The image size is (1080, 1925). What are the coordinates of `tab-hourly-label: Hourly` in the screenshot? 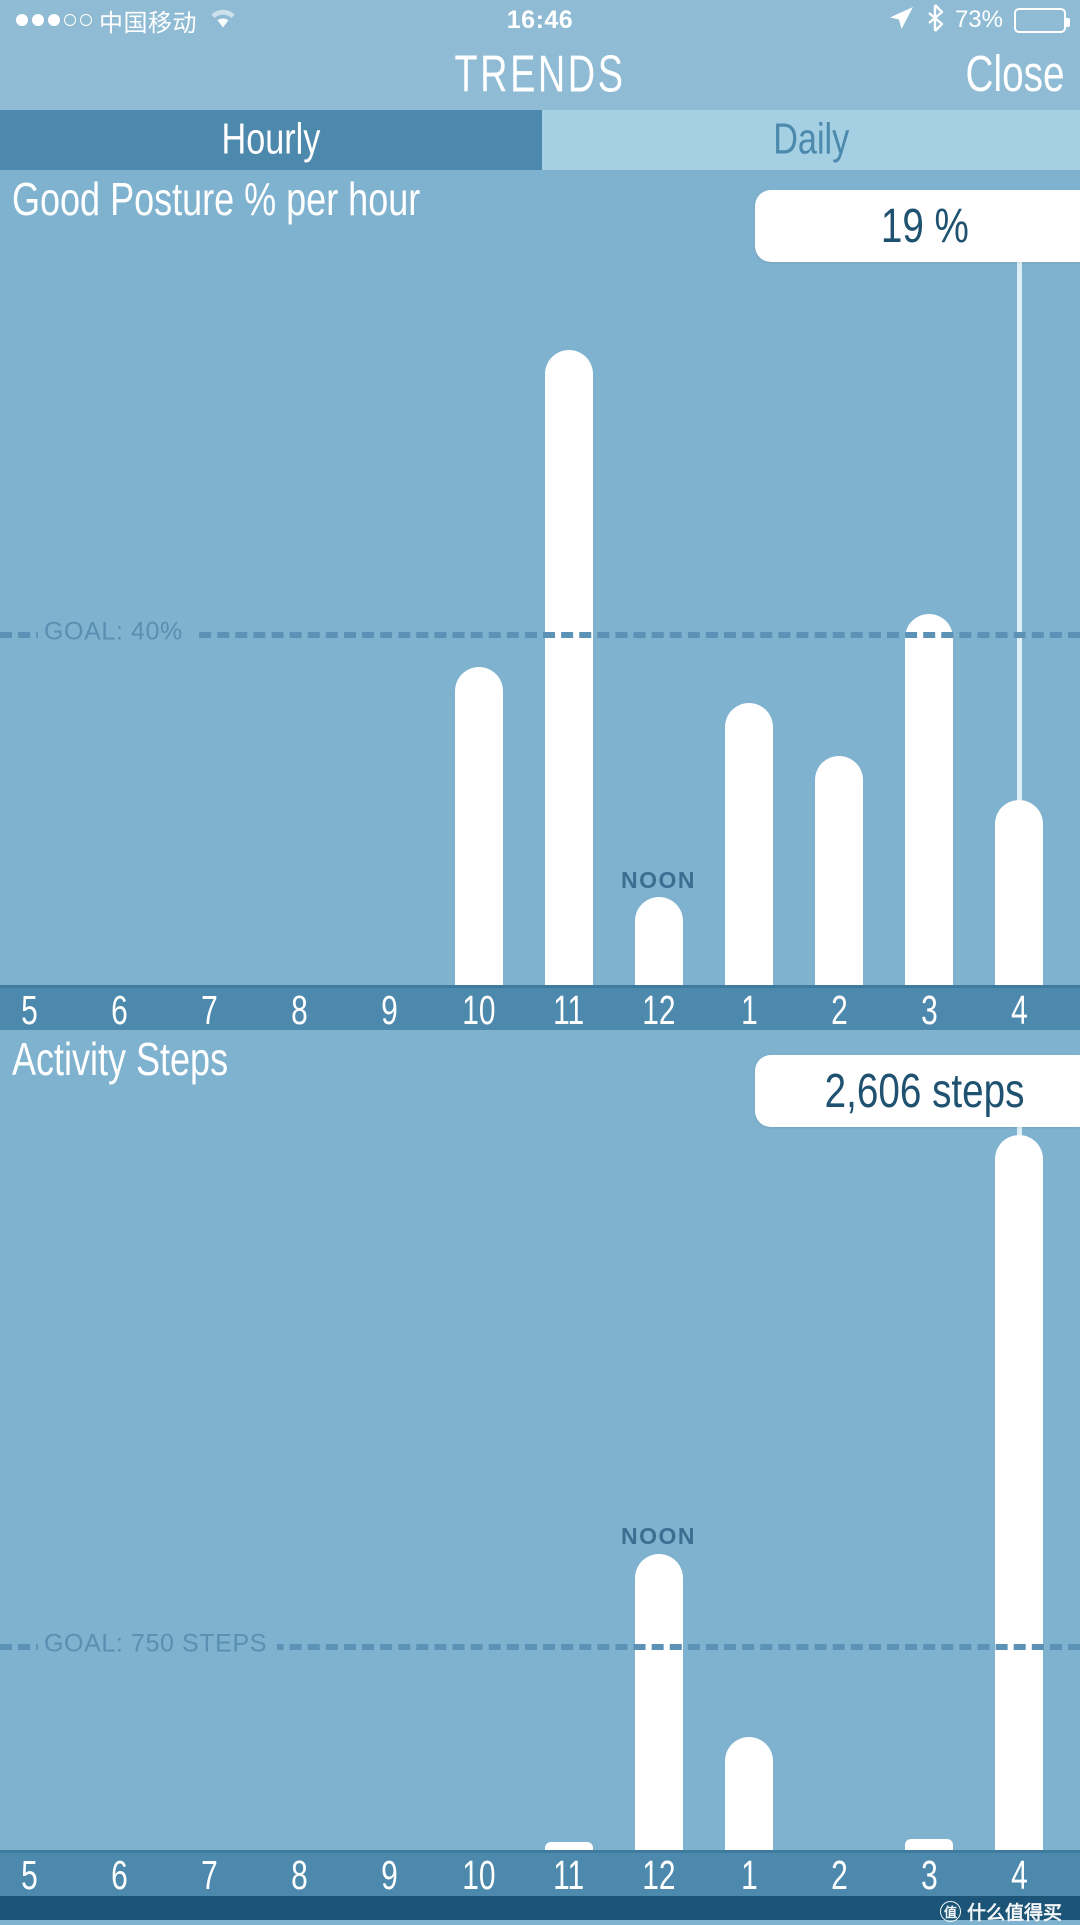 It's located at (271, 139).